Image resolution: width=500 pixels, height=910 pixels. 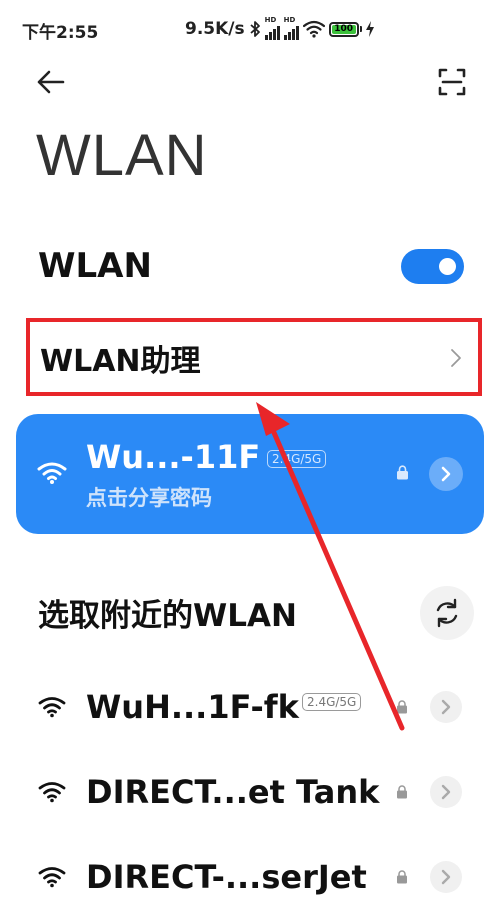 I want to click on bluetooth-icon, so click(x=255, y=29).